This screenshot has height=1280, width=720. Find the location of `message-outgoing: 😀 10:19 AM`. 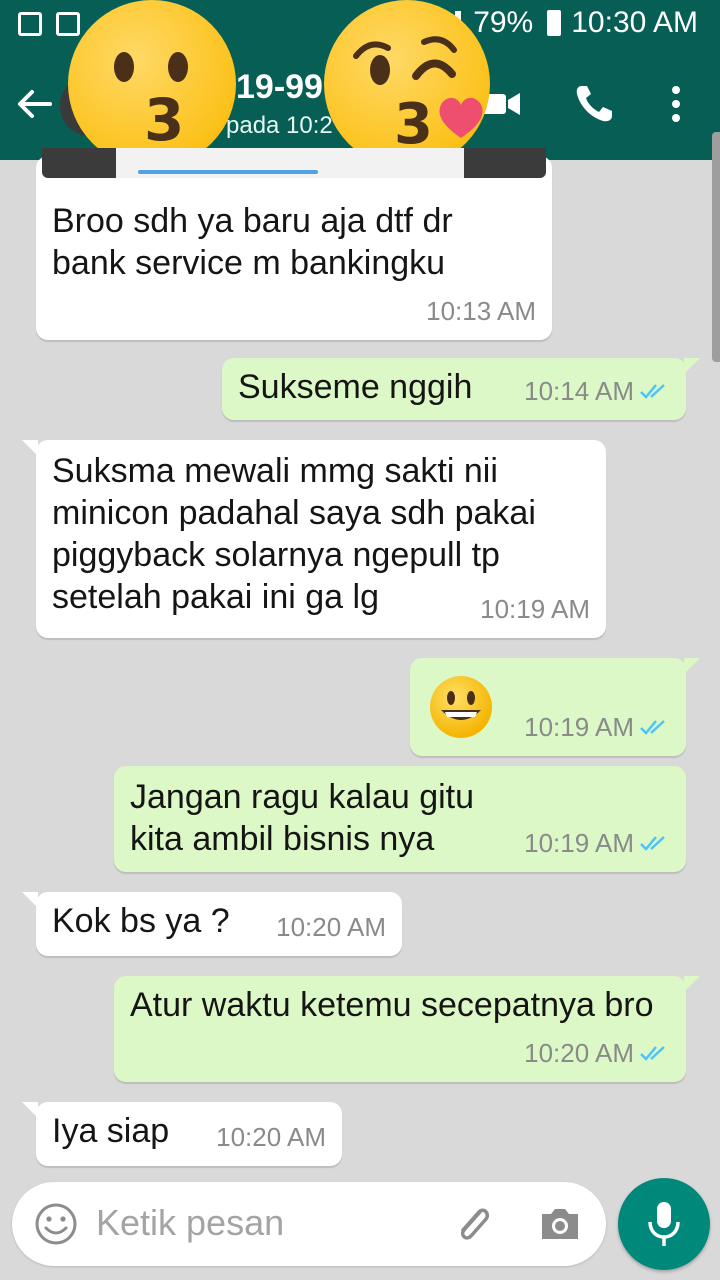

message-outgoing: 😀 10:19 AM is located at coordinates (555, 707).